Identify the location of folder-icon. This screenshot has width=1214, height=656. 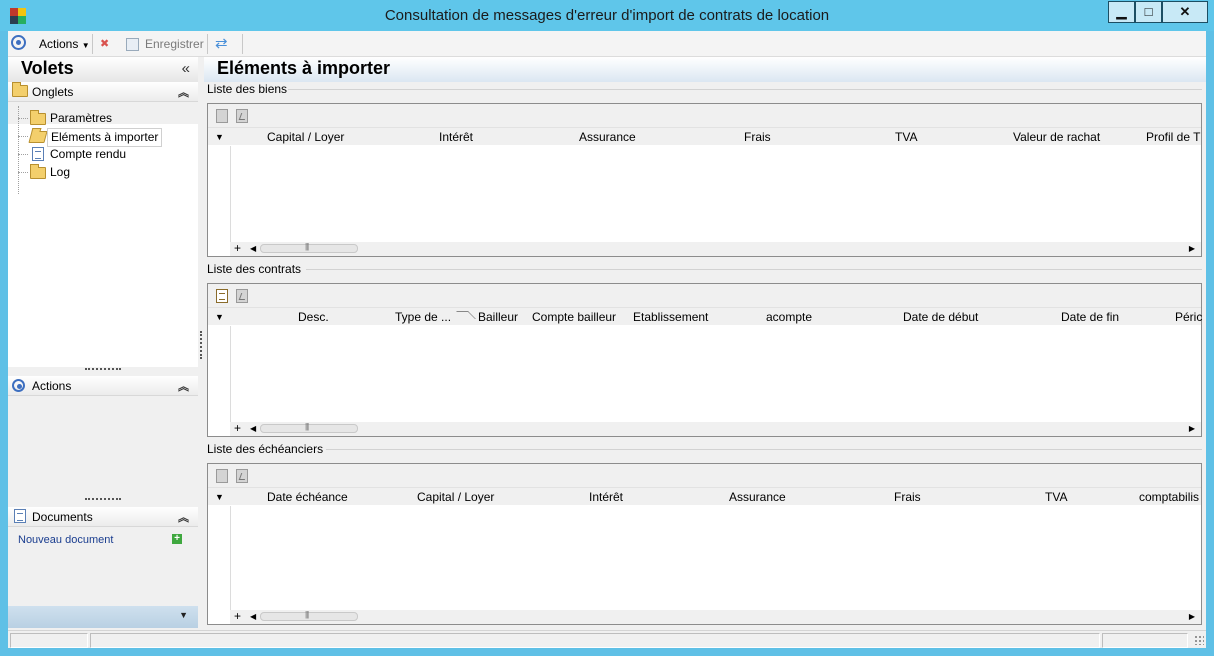
(38, 174).